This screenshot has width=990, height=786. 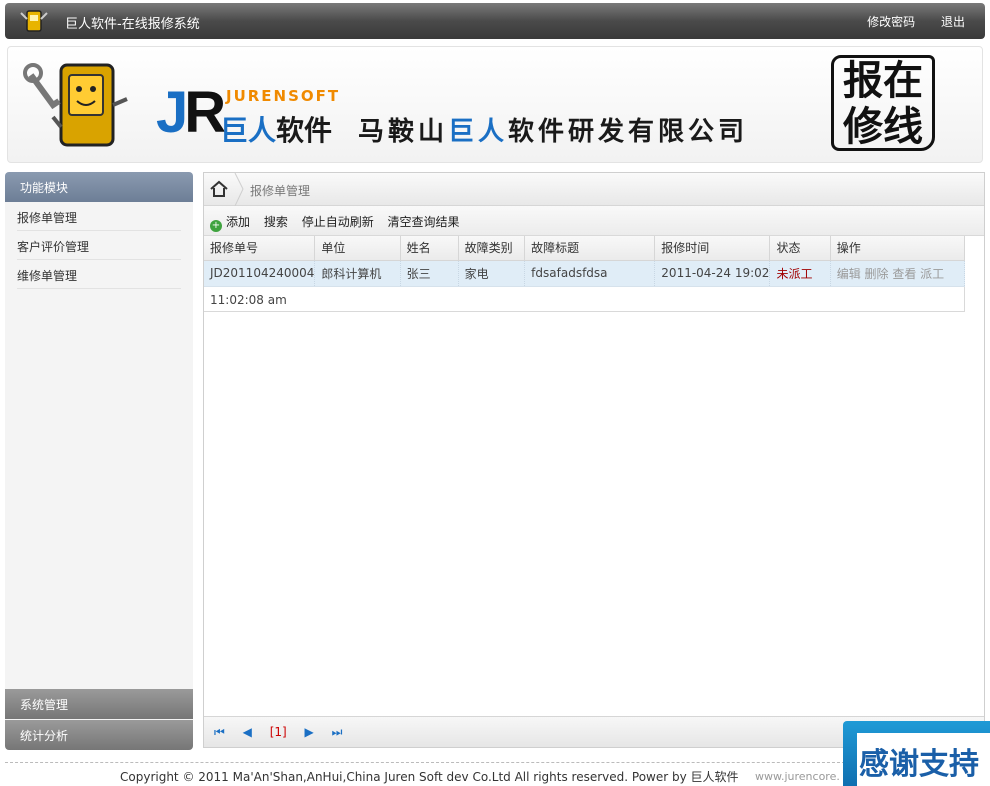 What do you see at coordinates (99, 704) in the screenshot?
I see `sidebar-section-system: 系统管理` at bounding box center [99, 704].